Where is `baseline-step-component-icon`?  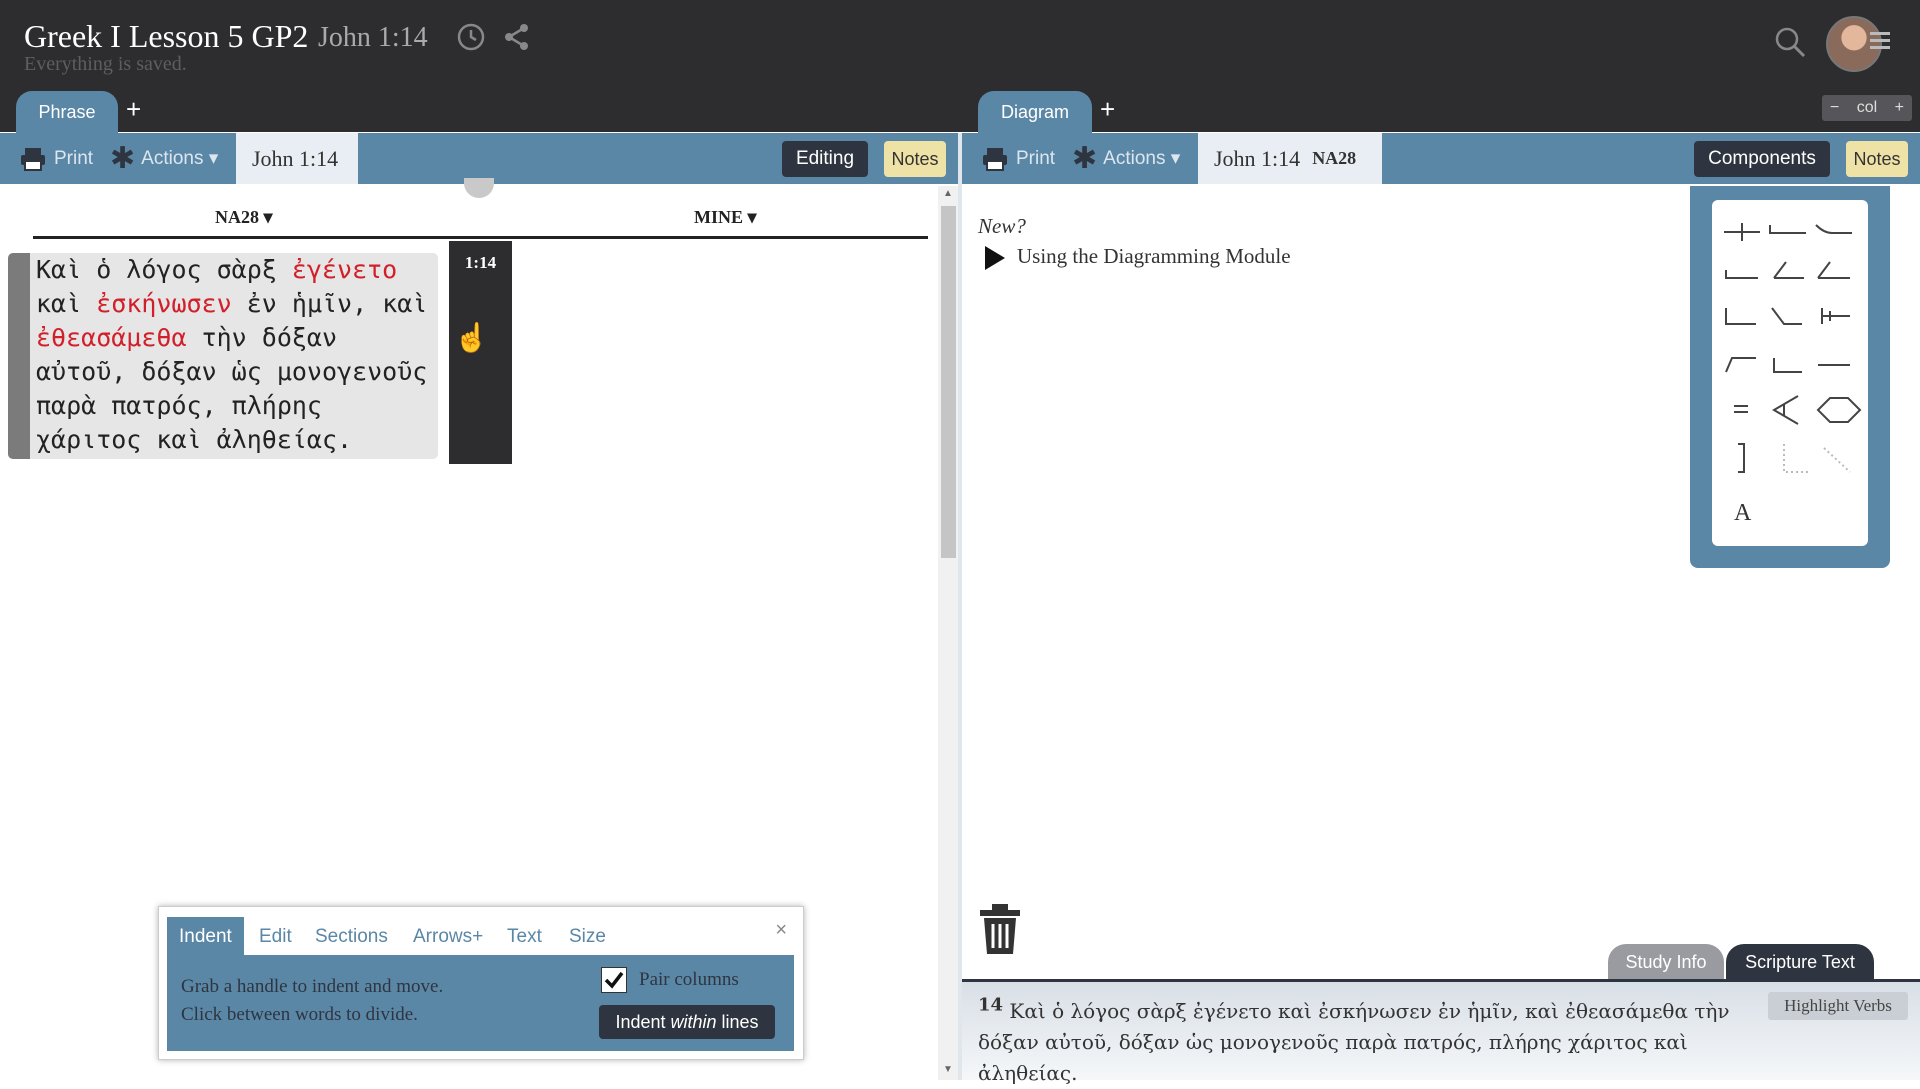
baseline-step-component-icon is located at coordinates (1741, 274).